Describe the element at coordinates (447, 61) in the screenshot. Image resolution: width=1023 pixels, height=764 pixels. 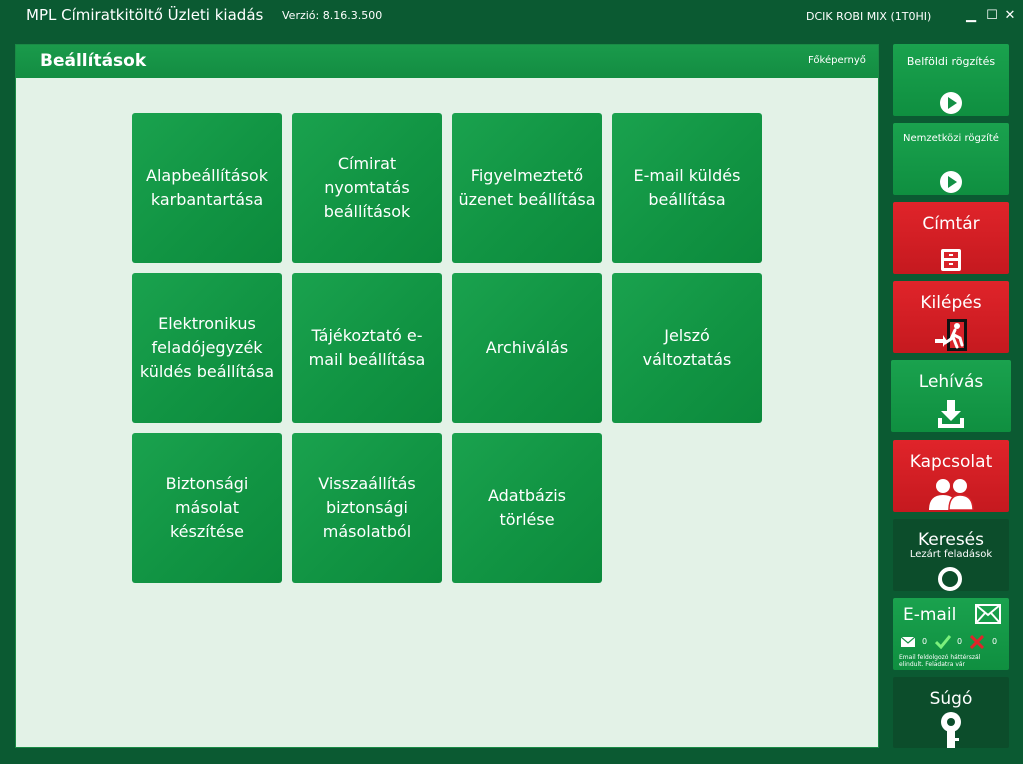
I see `panel-header: Beállítások Főképernyő` at that location.